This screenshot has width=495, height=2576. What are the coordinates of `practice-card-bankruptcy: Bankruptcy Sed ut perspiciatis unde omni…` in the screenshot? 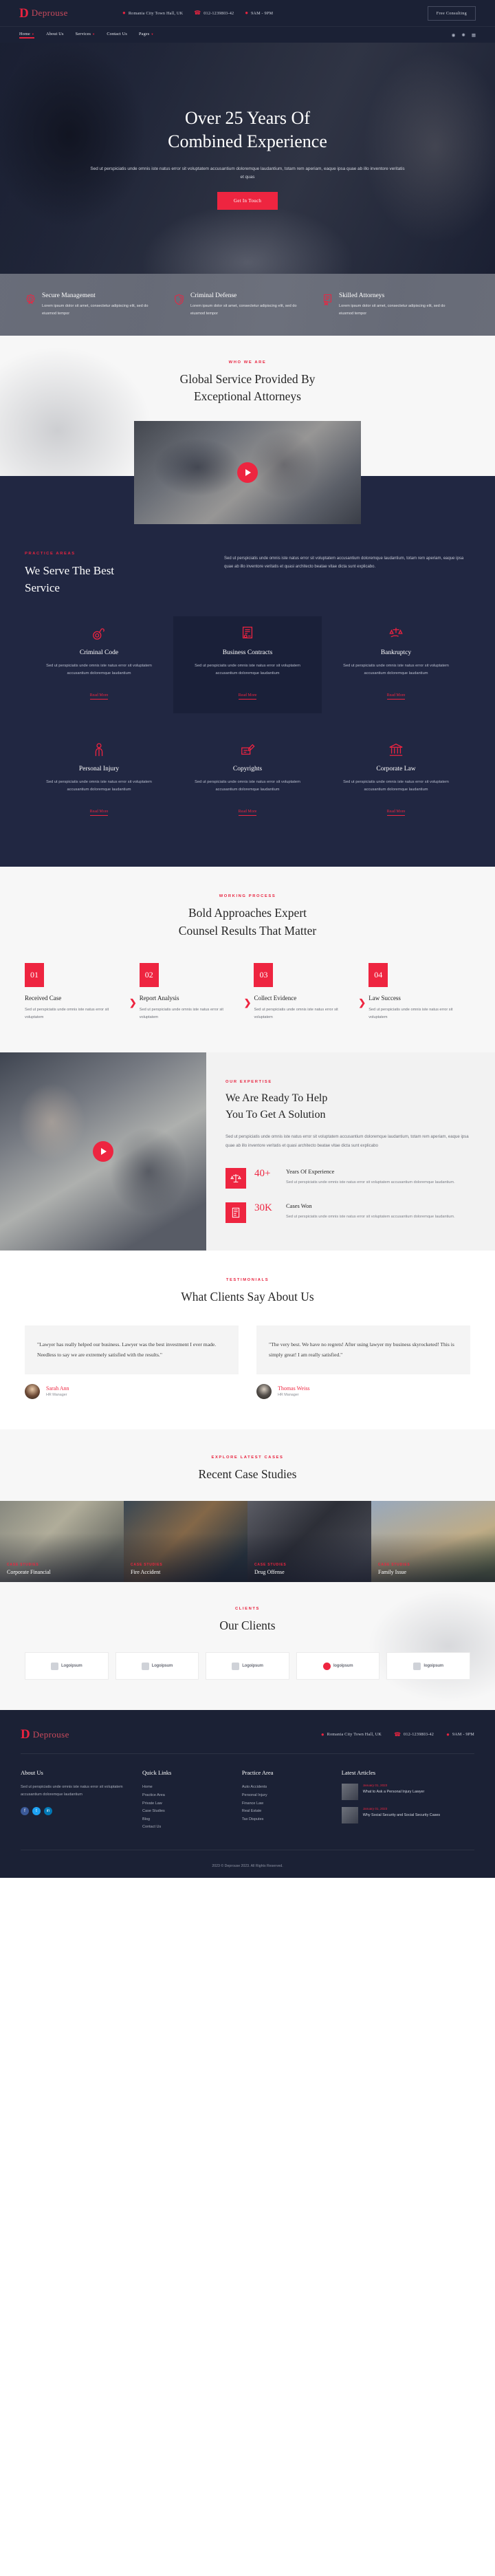 It's located at (396, 664).